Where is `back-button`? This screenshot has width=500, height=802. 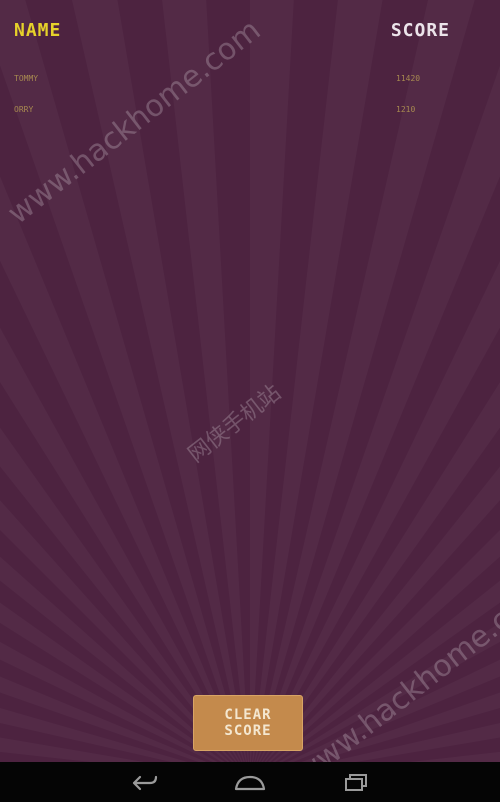
back-button is located at coordinates (144, 782).